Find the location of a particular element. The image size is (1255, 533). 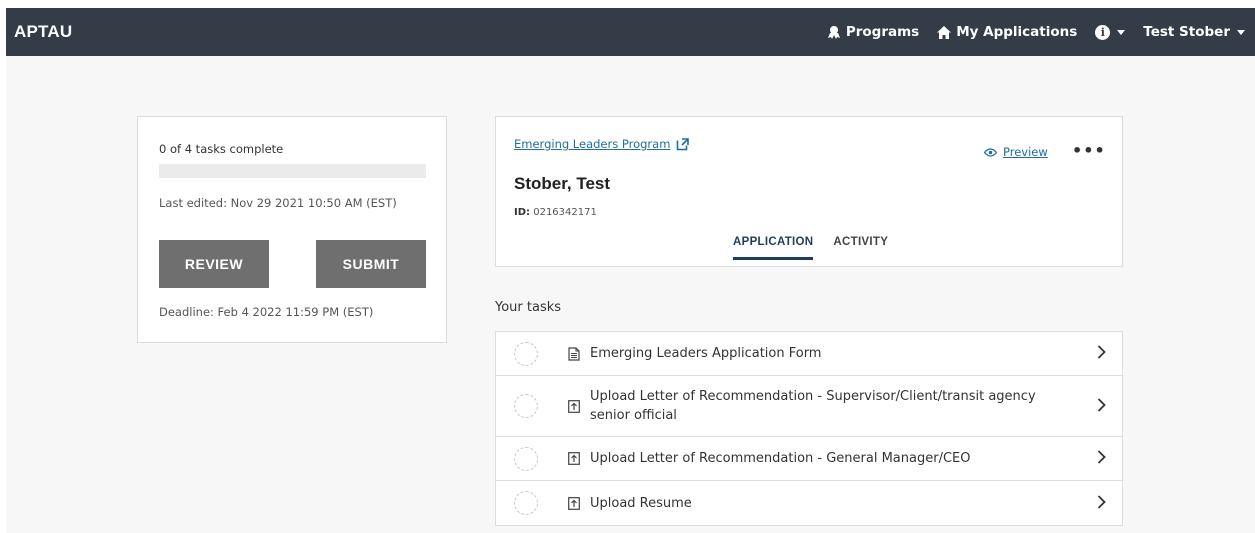

award-icon is located at coordinates (833, 32).